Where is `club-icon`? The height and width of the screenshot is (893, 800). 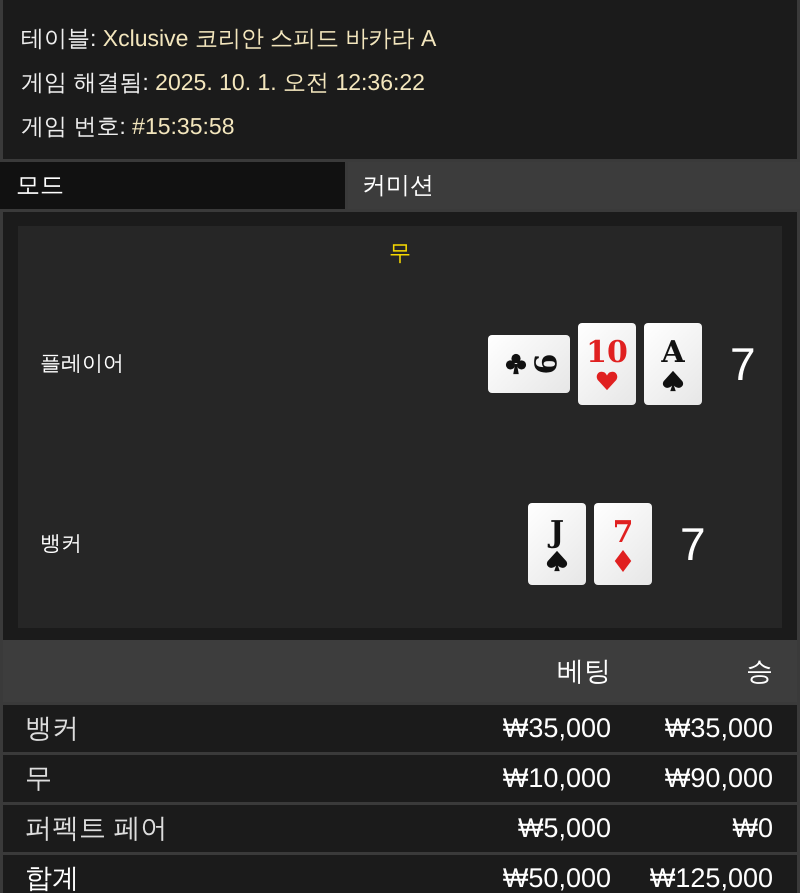
club-icon is located at coordinates (515, 364).